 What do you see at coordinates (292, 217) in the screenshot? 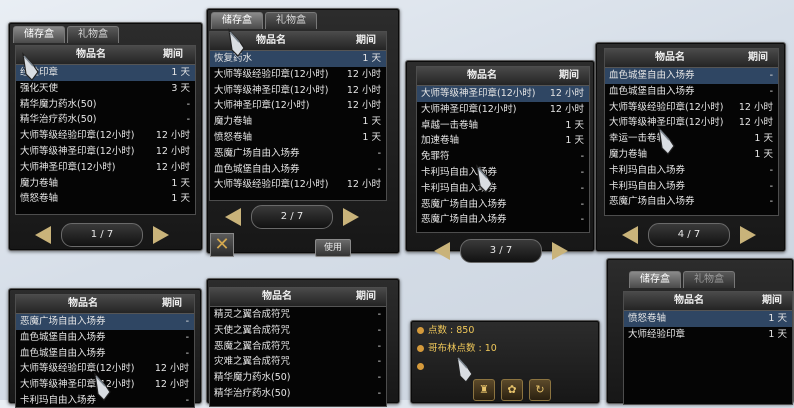
I see `page-indicator: 2 / 7` at bounding box center [292, 217].